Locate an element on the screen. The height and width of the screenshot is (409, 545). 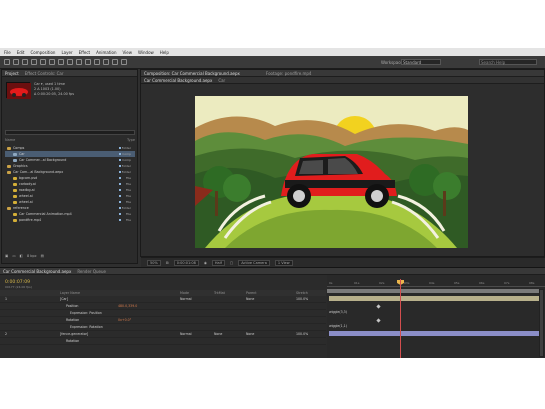
tab-render-queue: Render Queue is located at coordinates (91, 271).